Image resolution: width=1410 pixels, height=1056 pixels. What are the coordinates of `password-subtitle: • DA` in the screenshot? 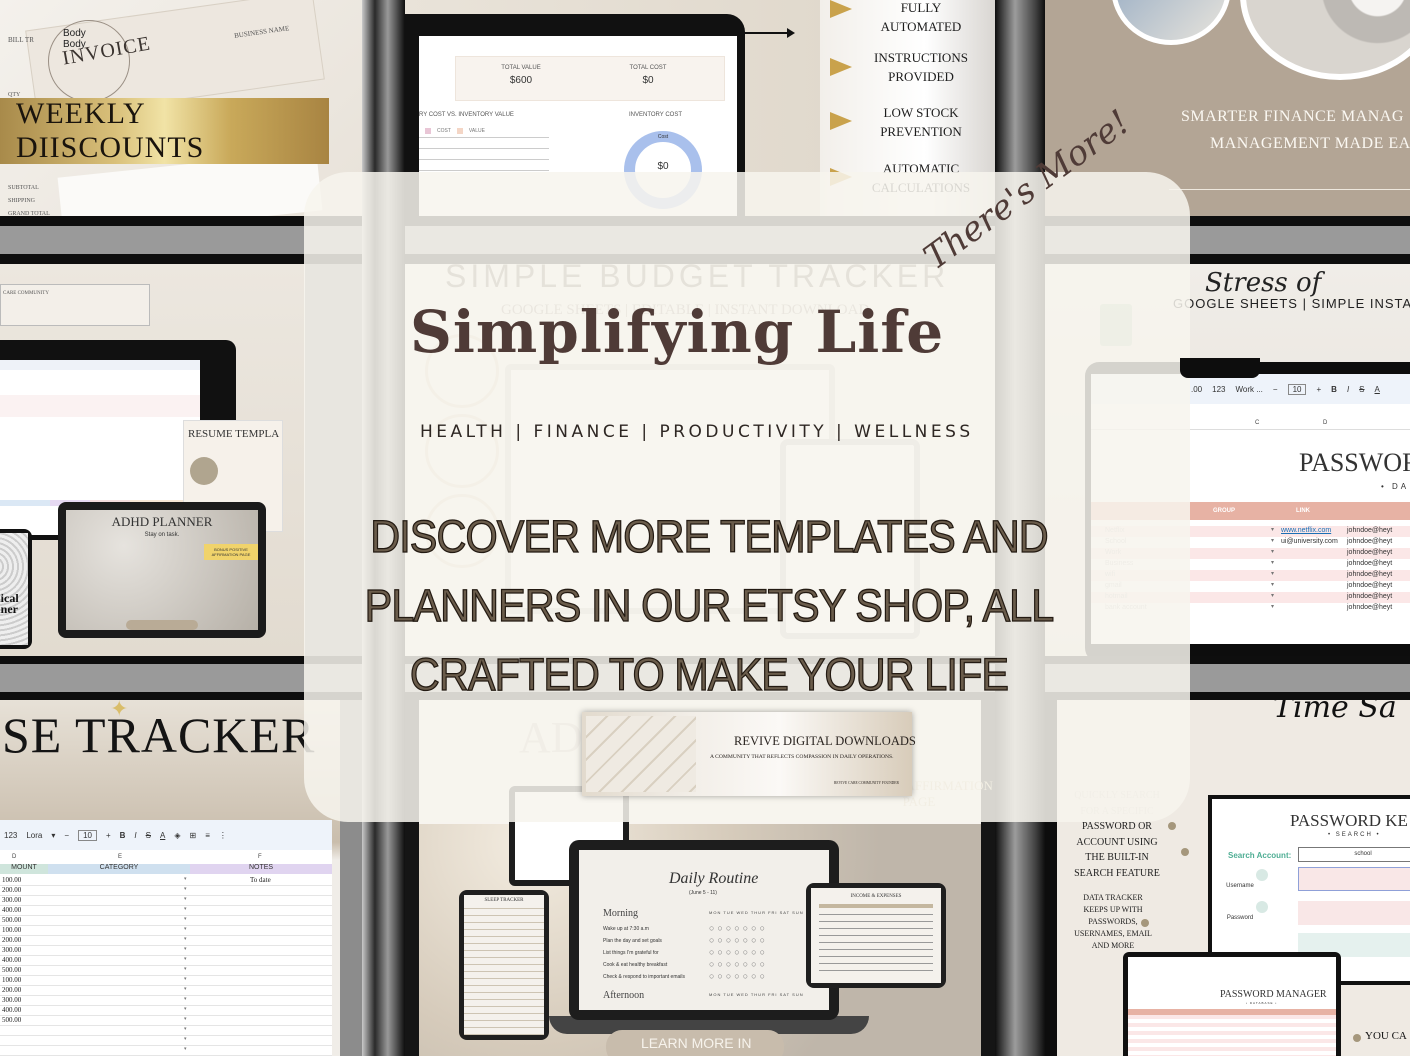 It's located at (1395, 486).